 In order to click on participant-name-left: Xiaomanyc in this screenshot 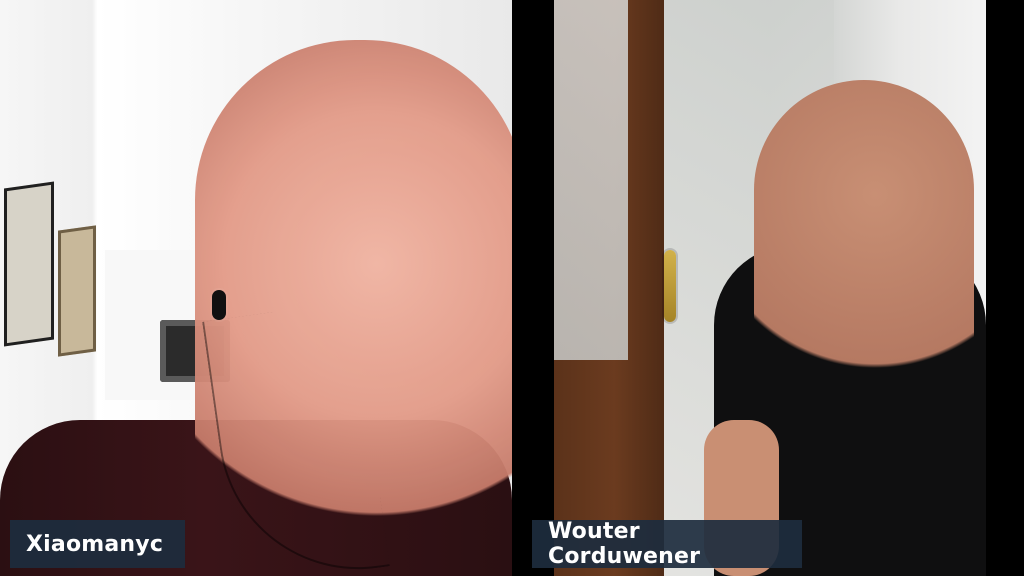, I will do `click(95, 544)`.